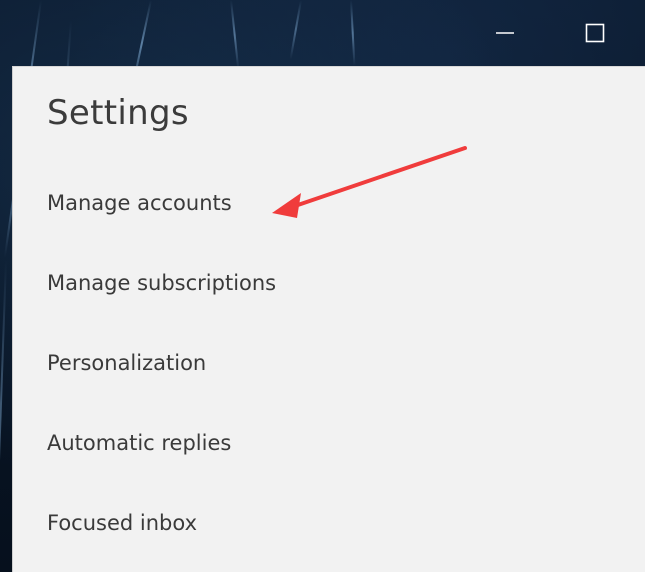  What do you see at coordinates (139, 443) in the screenshot?
I see `menu-item-automatic-replies: Automatic replies` at bounding box center [139, 443].